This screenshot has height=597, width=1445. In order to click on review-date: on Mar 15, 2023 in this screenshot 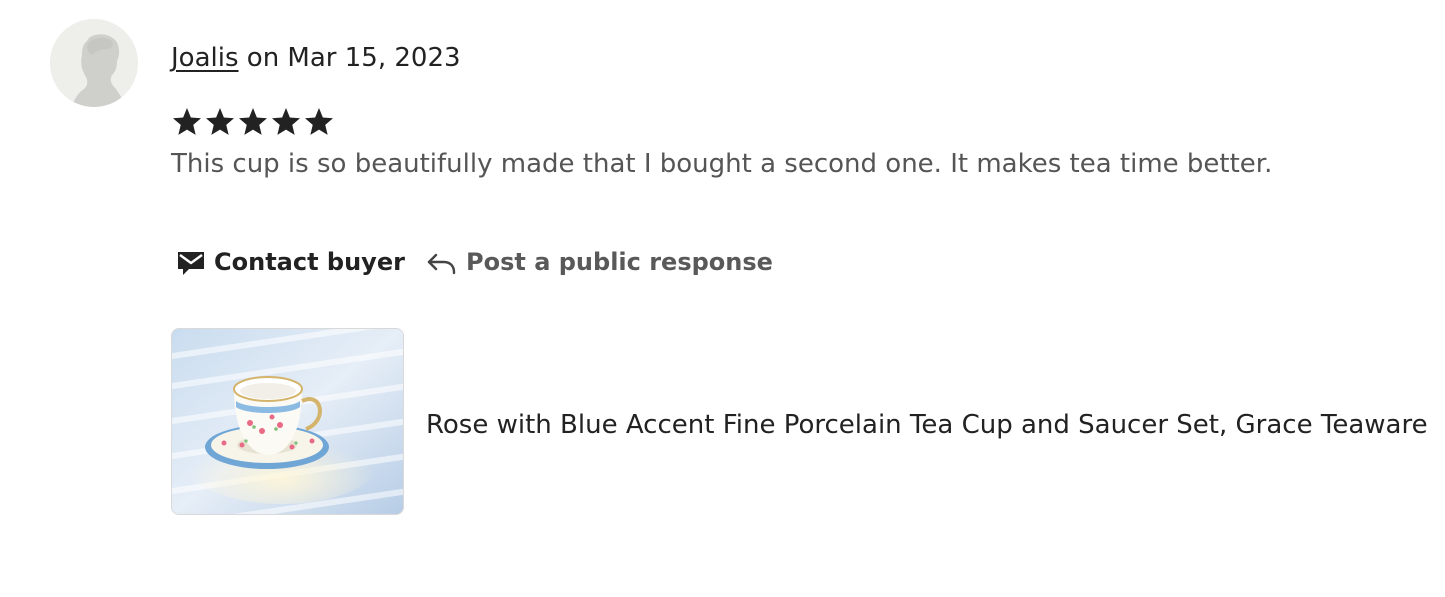, I will do `click(349, 58)`.